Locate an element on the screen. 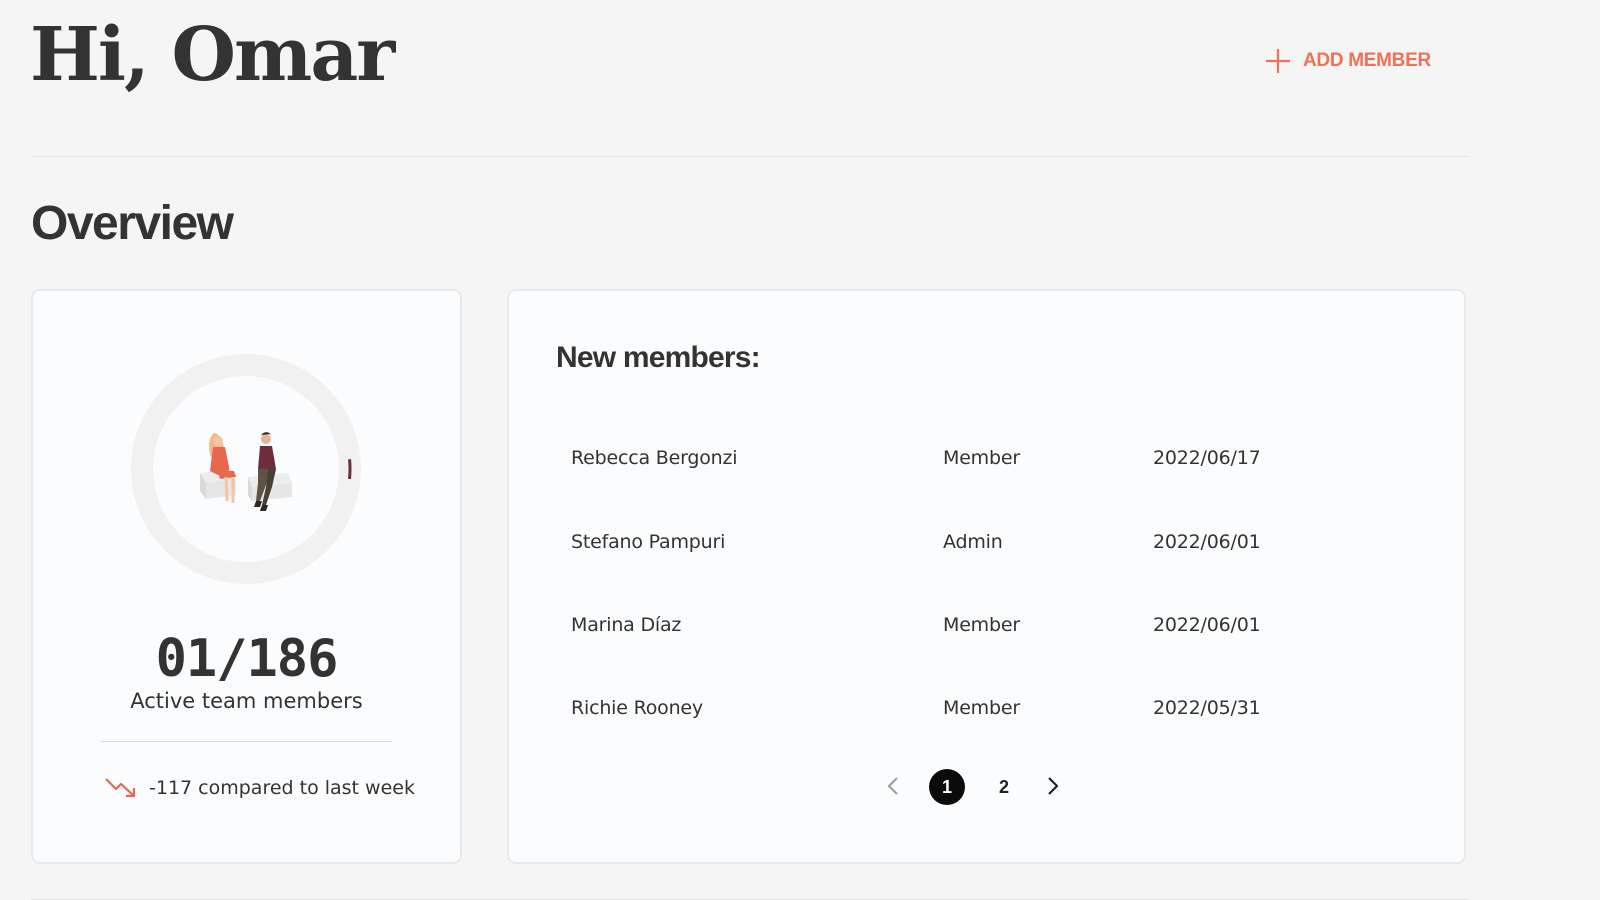 The height and width of the screenshot is (900, 1600). member-name: Marina Díaz is located at coordinates (626, 625).